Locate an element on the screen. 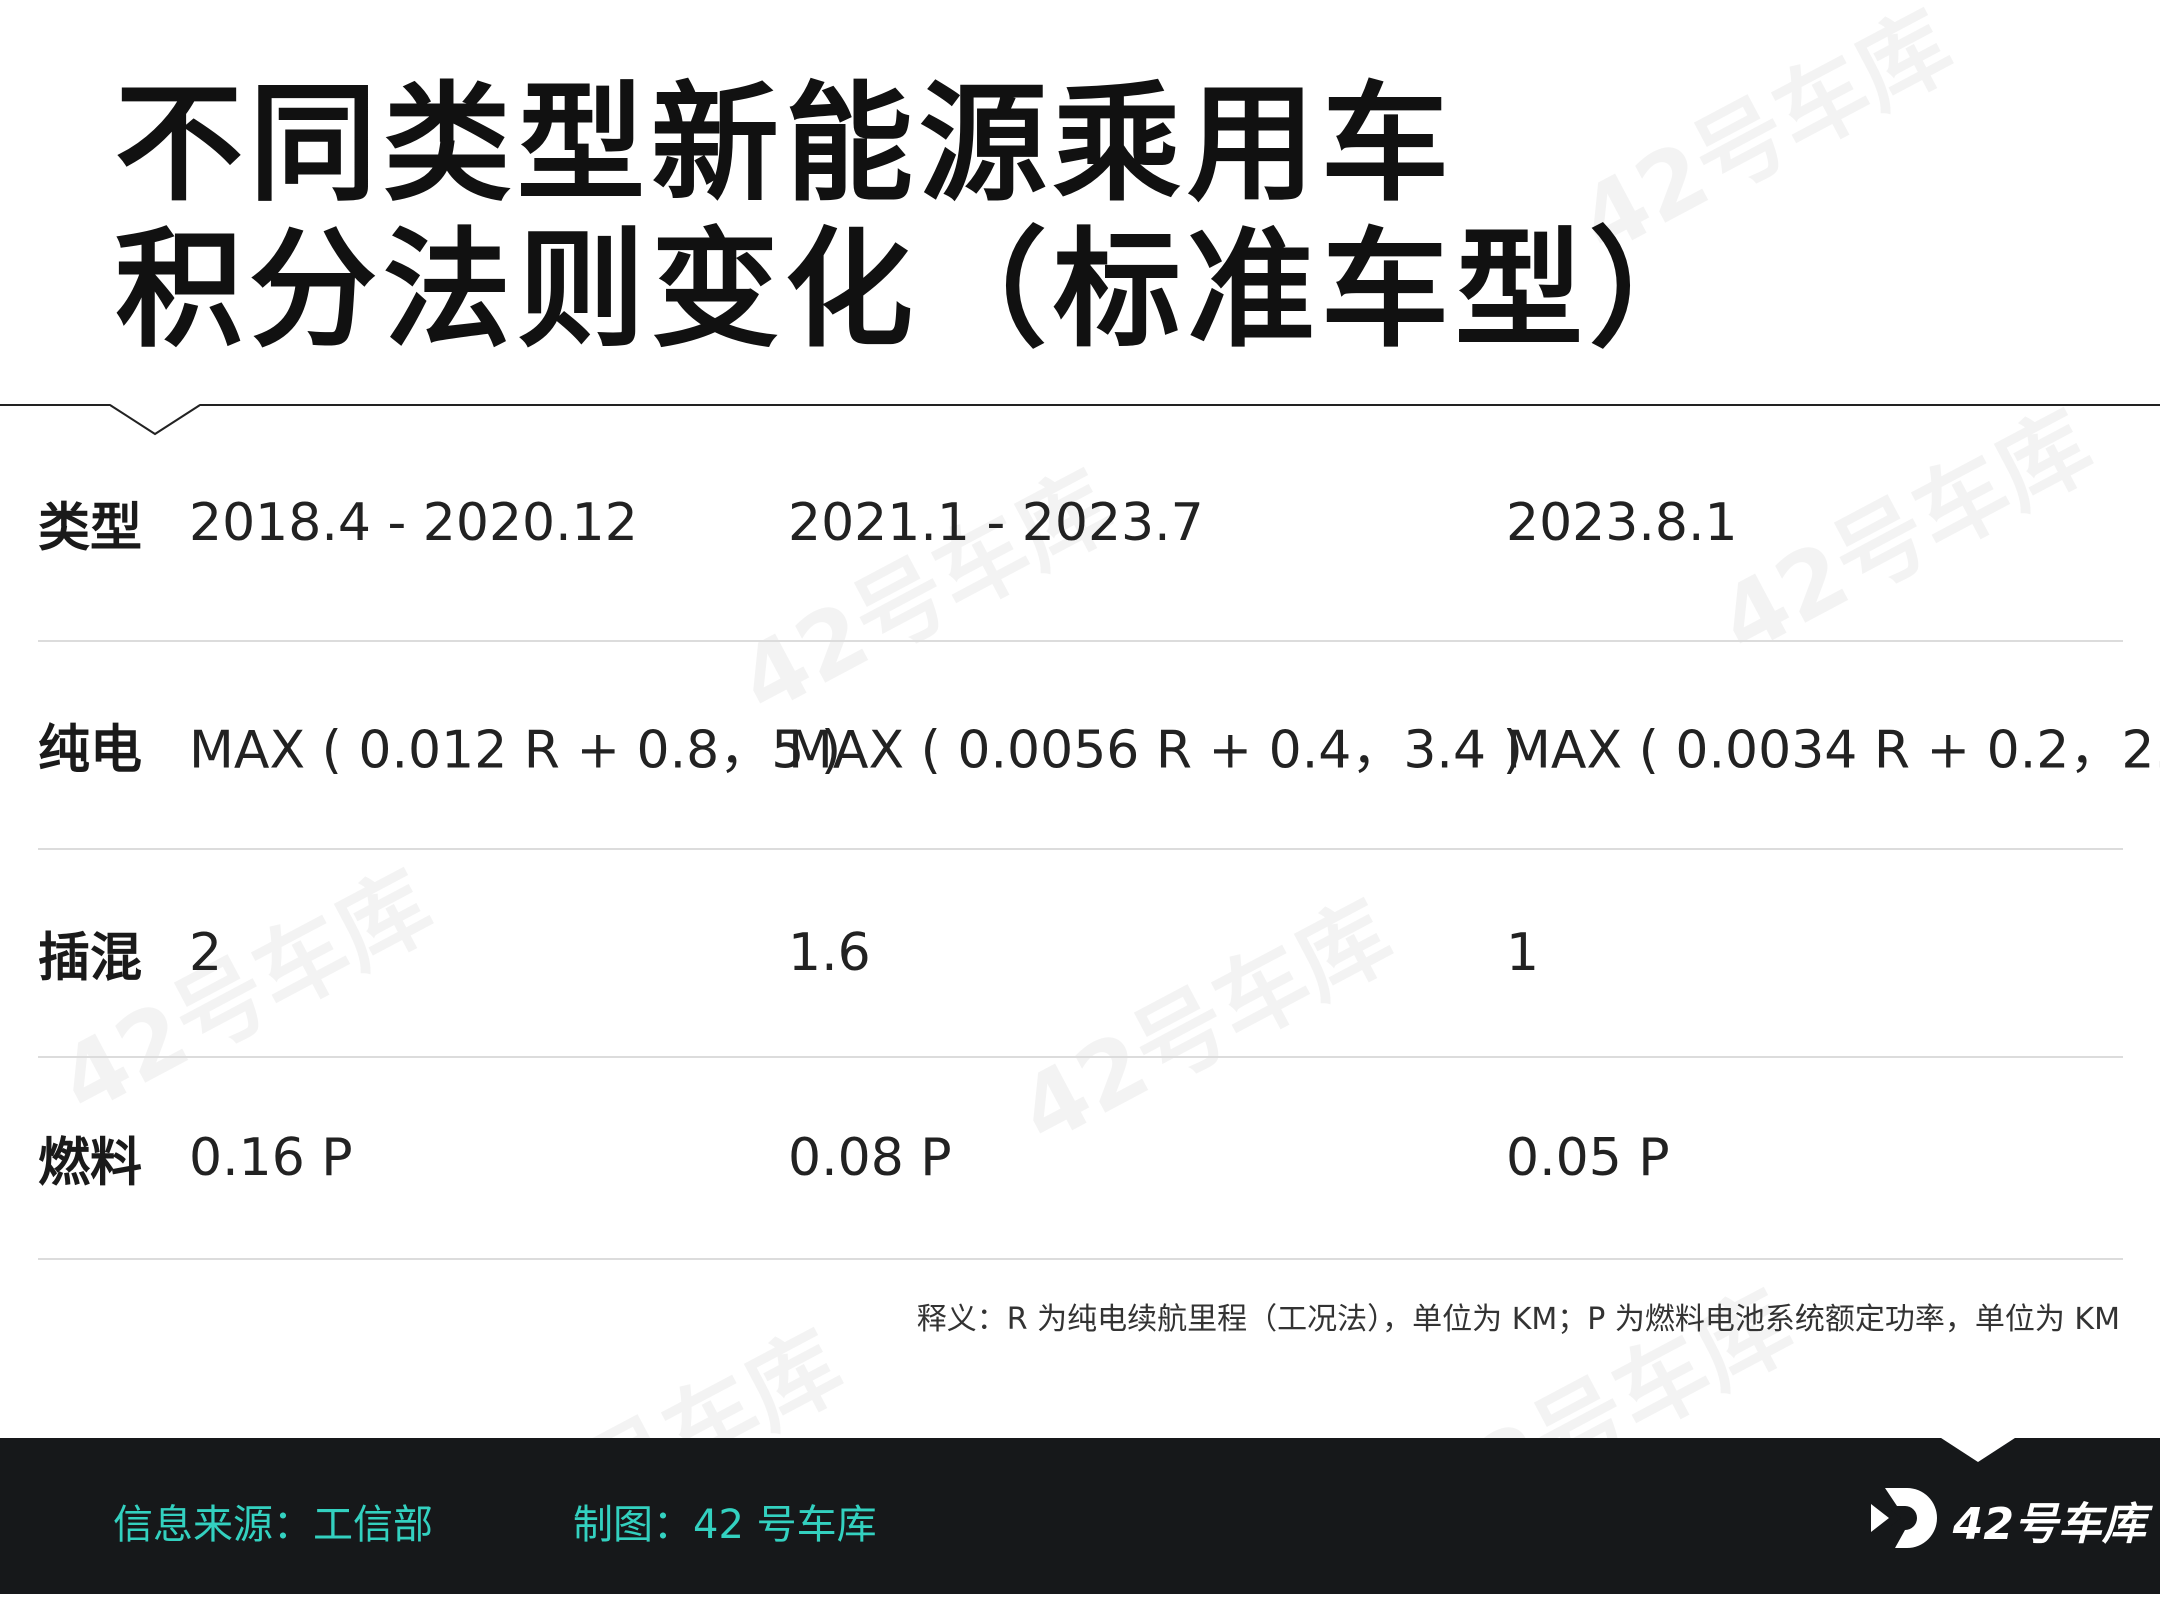 This screenshot has height=1600, width=2160. table-cell: 0.16 P is located at coordinates (271, 1158).